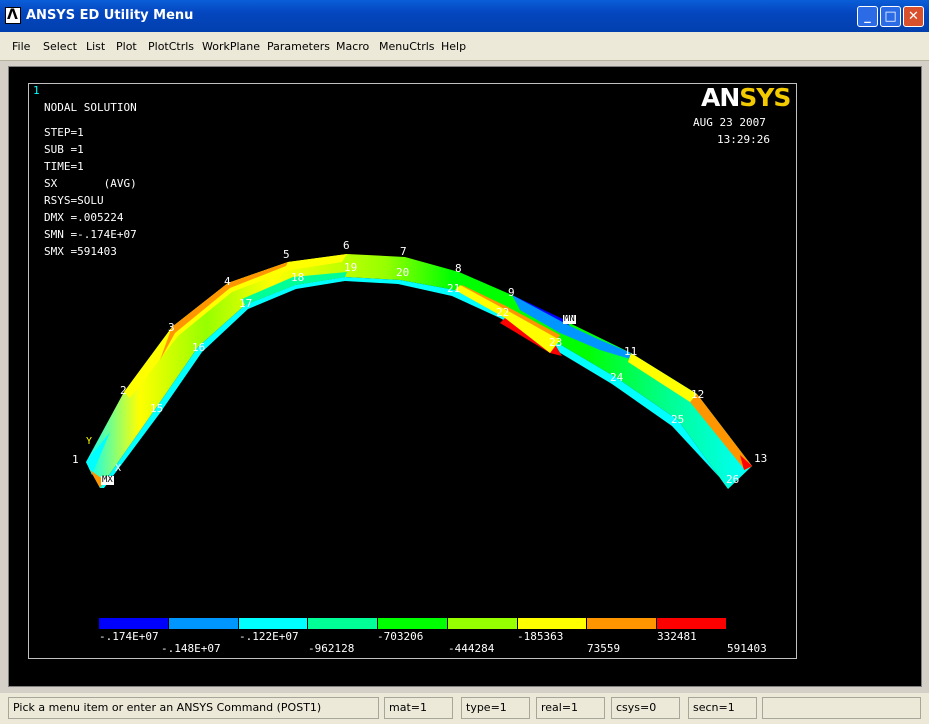  Describe the element at coordinates (722, 708) in the screenshot. I see `status-secn: secn=1` at that location.